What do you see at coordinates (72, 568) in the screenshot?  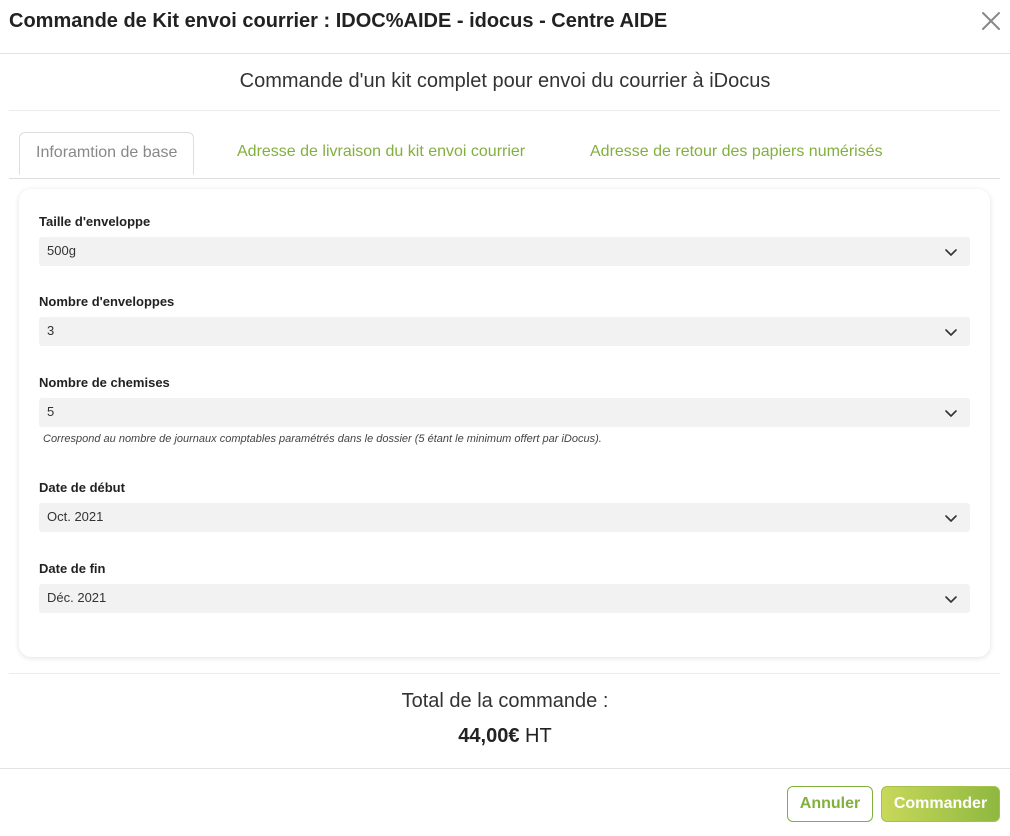 I see `end-date-label: Date de fin` at bounding box center [72, 568].